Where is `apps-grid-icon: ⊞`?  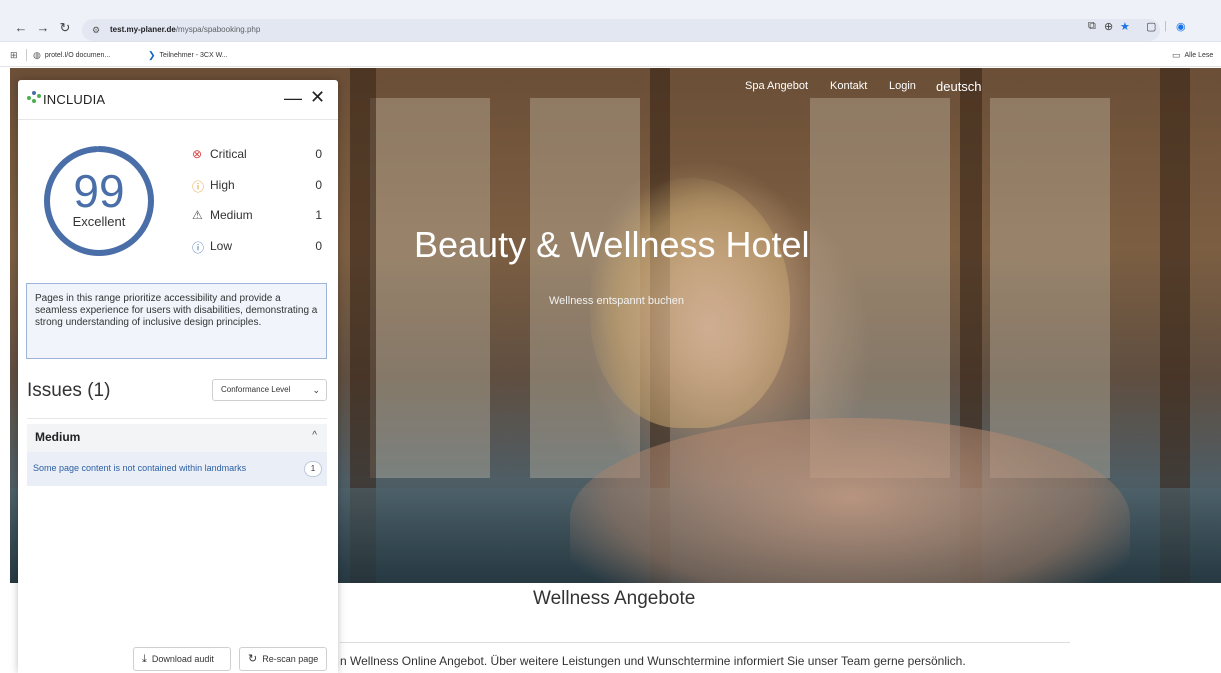
apps-grid-icon: ⊞ is located at coordinates (14, 55).